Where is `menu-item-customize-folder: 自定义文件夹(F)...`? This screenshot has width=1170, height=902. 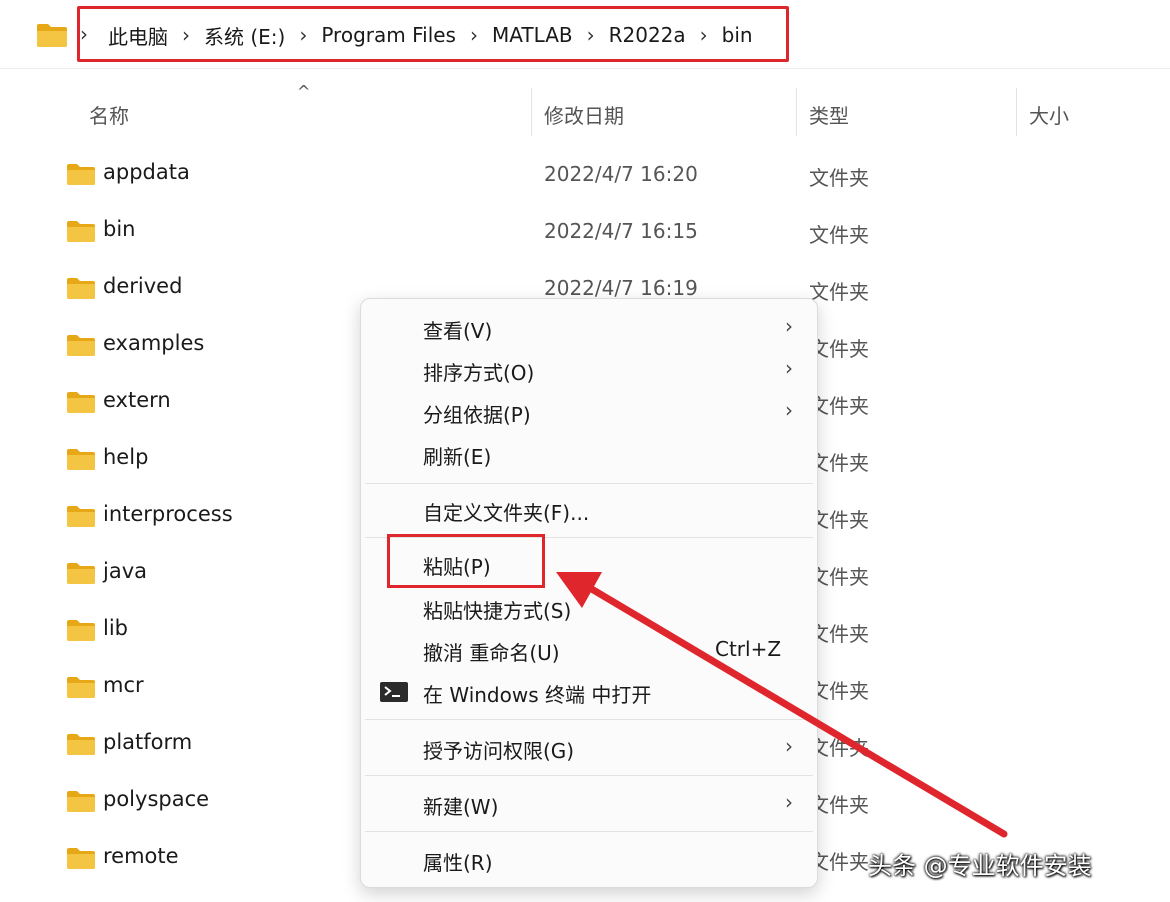
menu-item-customize-folder: 自定义文件夹(F)... is located at coordinates (589, 510).